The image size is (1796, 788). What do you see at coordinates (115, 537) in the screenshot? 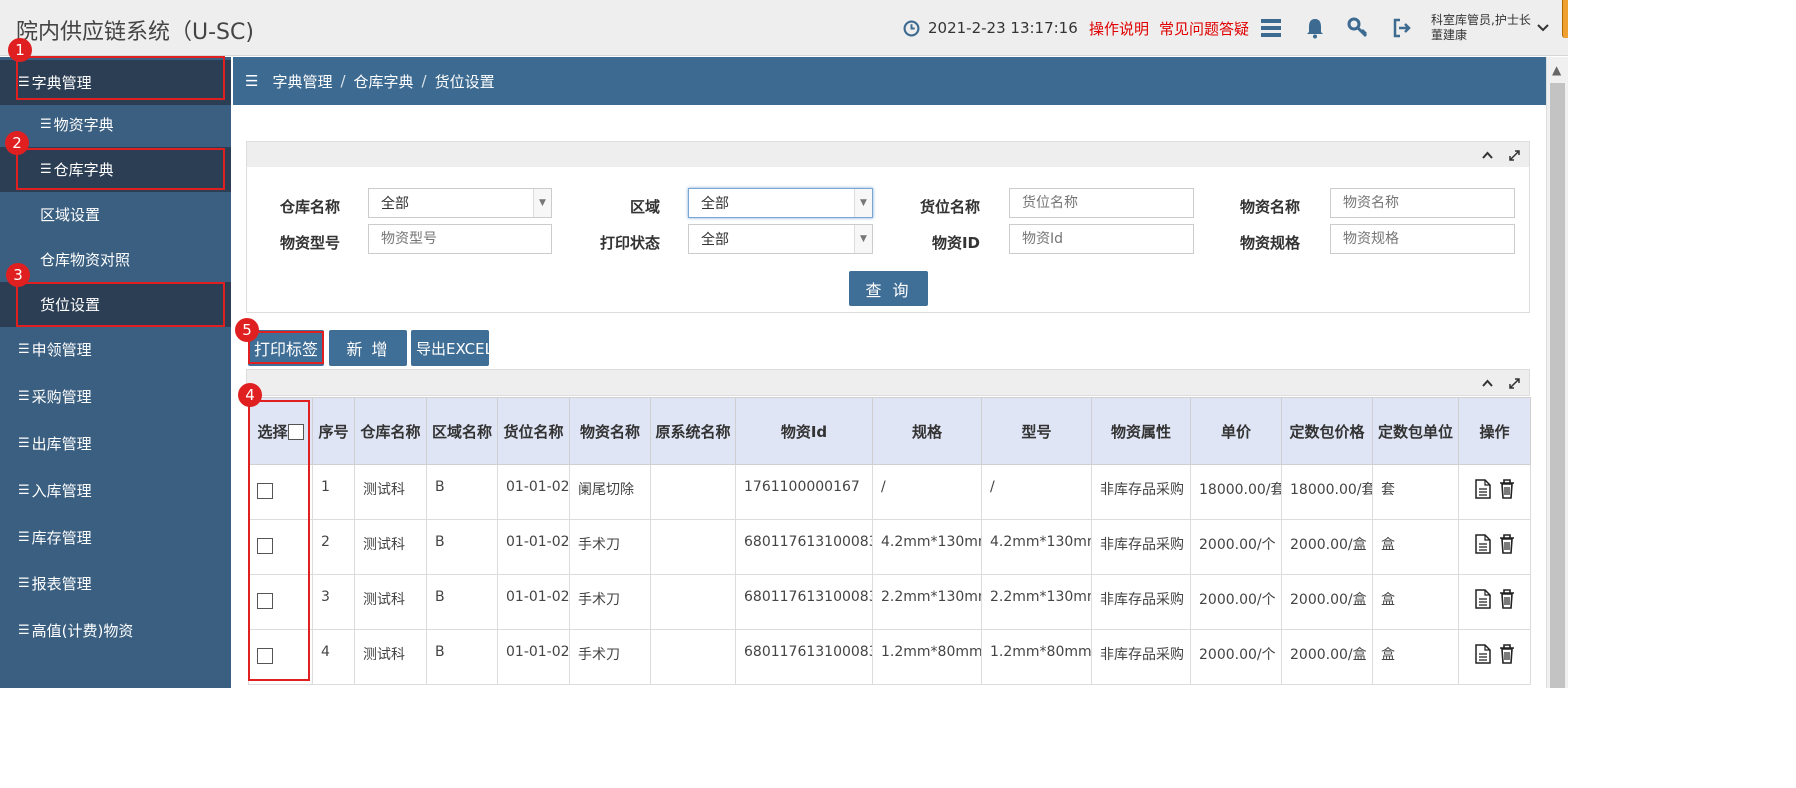
I see `sidebar-item-inventory: ☰ 库存管理` at bounding box center [115, 537].